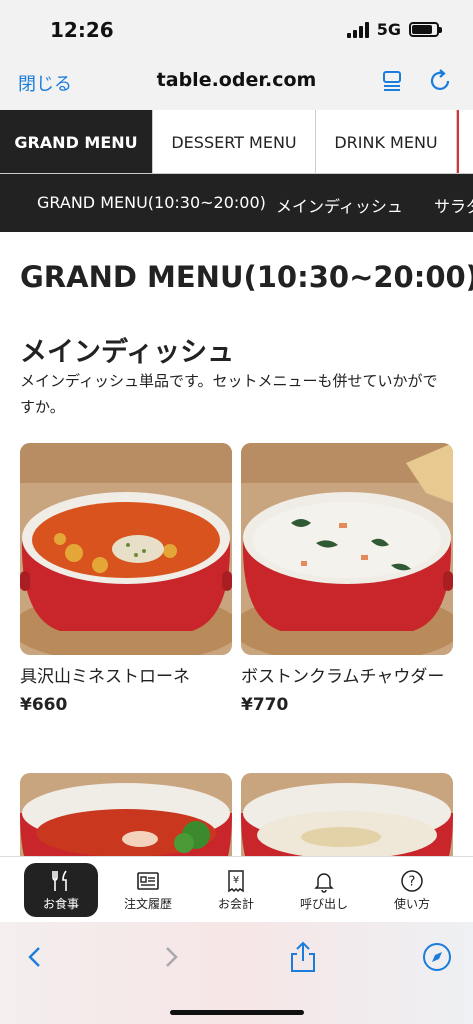  Describe the element at coordinates (105, 677) in the screenshot. I see `menu-item-name: 具沢山ミネストローネ` at that location.